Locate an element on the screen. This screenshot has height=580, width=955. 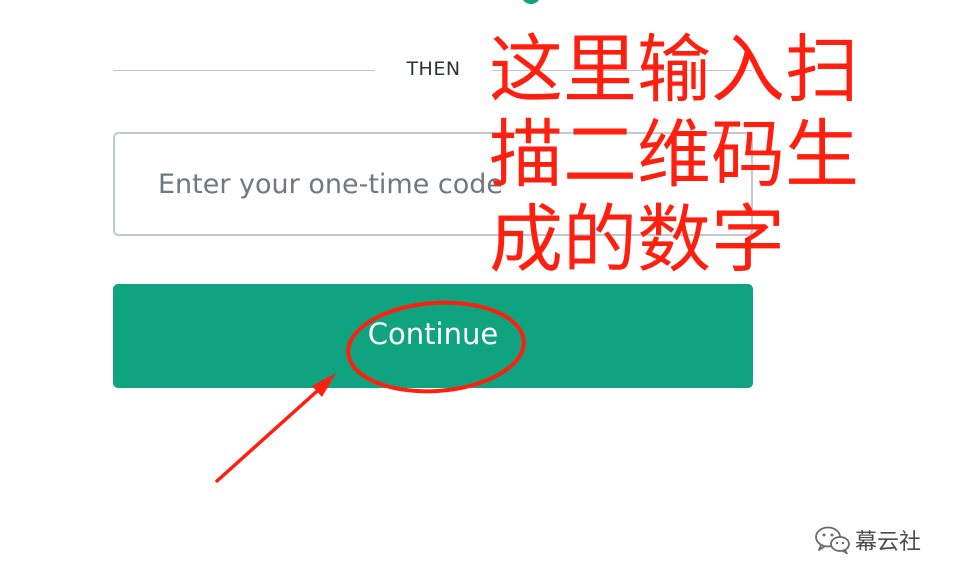
brand-logo-edge is located at coordinates (531, 2).